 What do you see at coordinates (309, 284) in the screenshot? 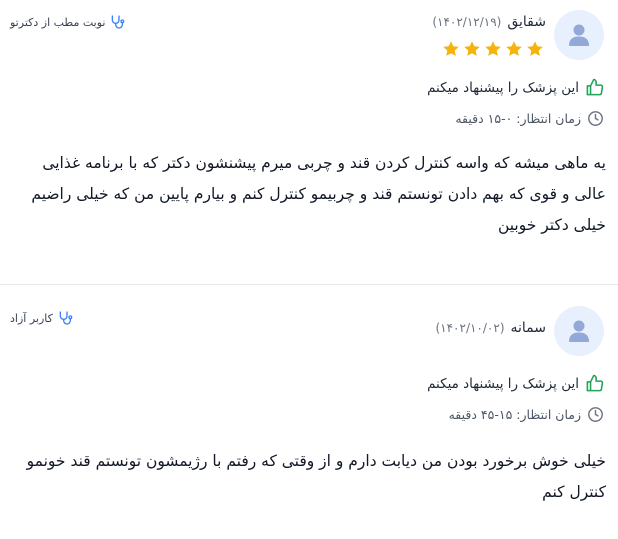
I see `divider` at bounding box center [309, 284].